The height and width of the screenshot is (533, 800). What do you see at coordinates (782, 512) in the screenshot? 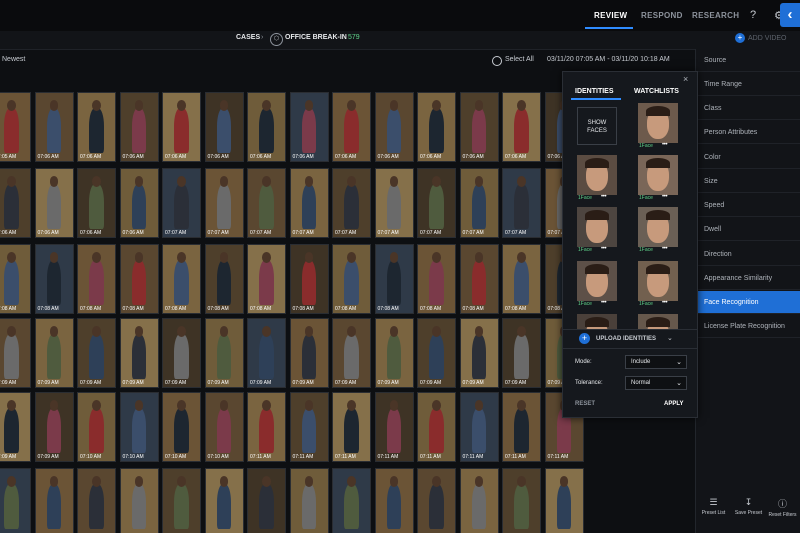
I see `reset-filters-button: ⓘ Reset Filters` at bounding box center [782, 512].